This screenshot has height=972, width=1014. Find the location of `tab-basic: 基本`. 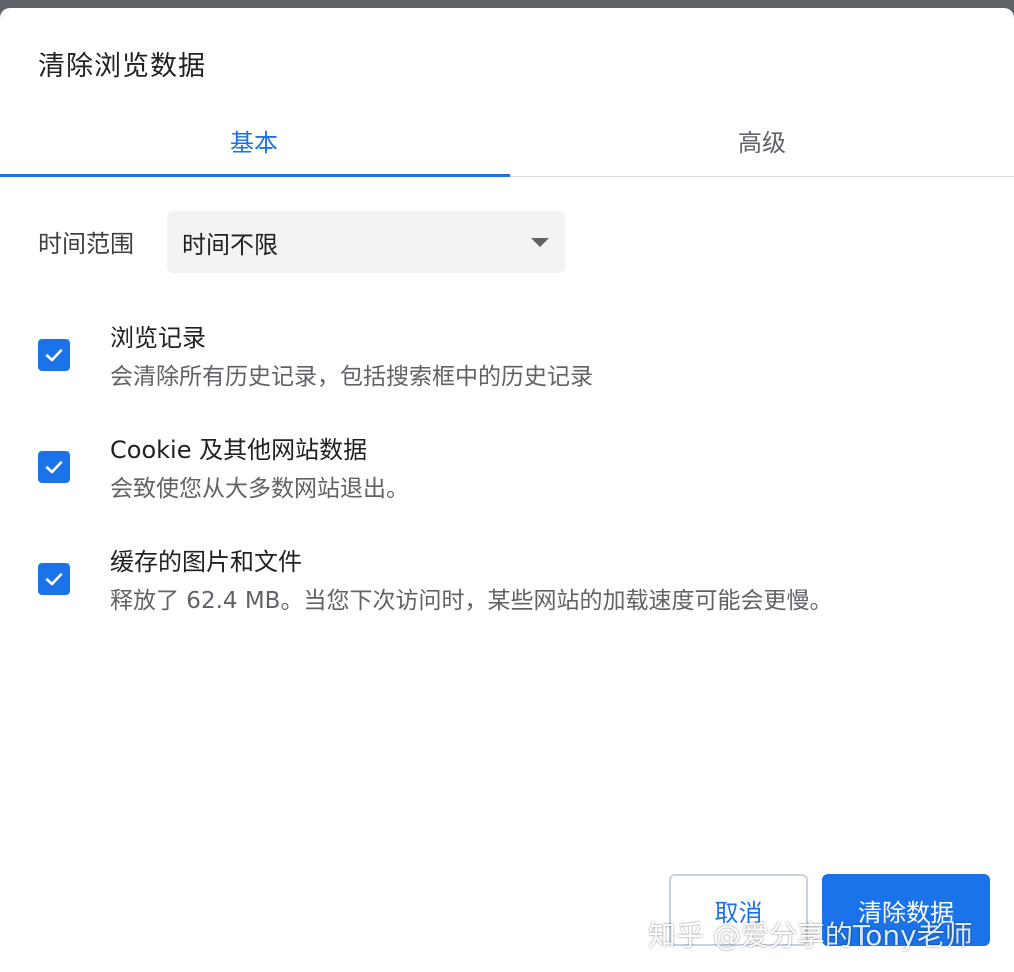

tab-basic: 基本 is located at coordinates (254, 140).